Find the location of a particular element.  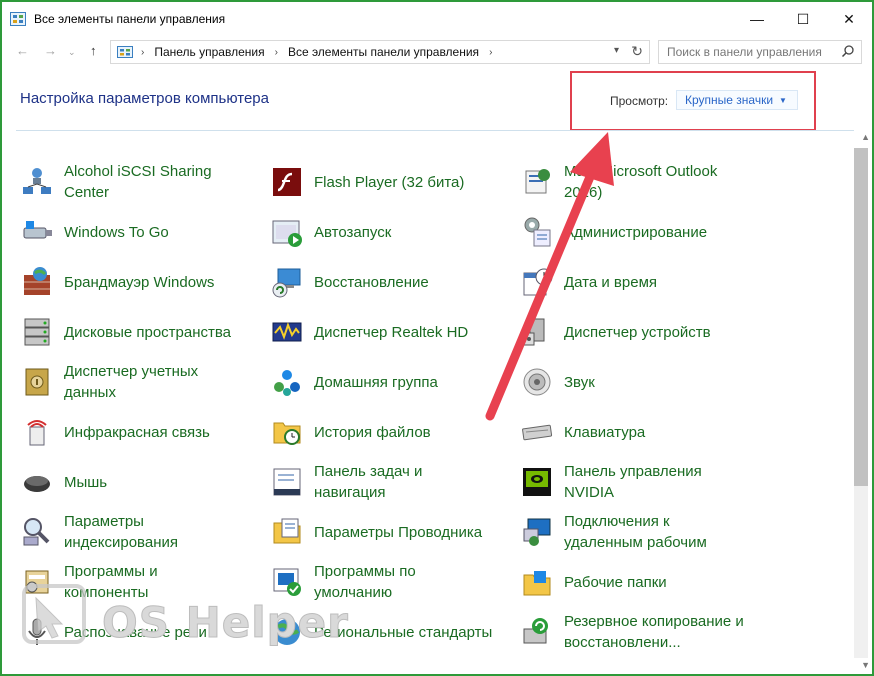

backup-icon is located at coordinates (537, 632).